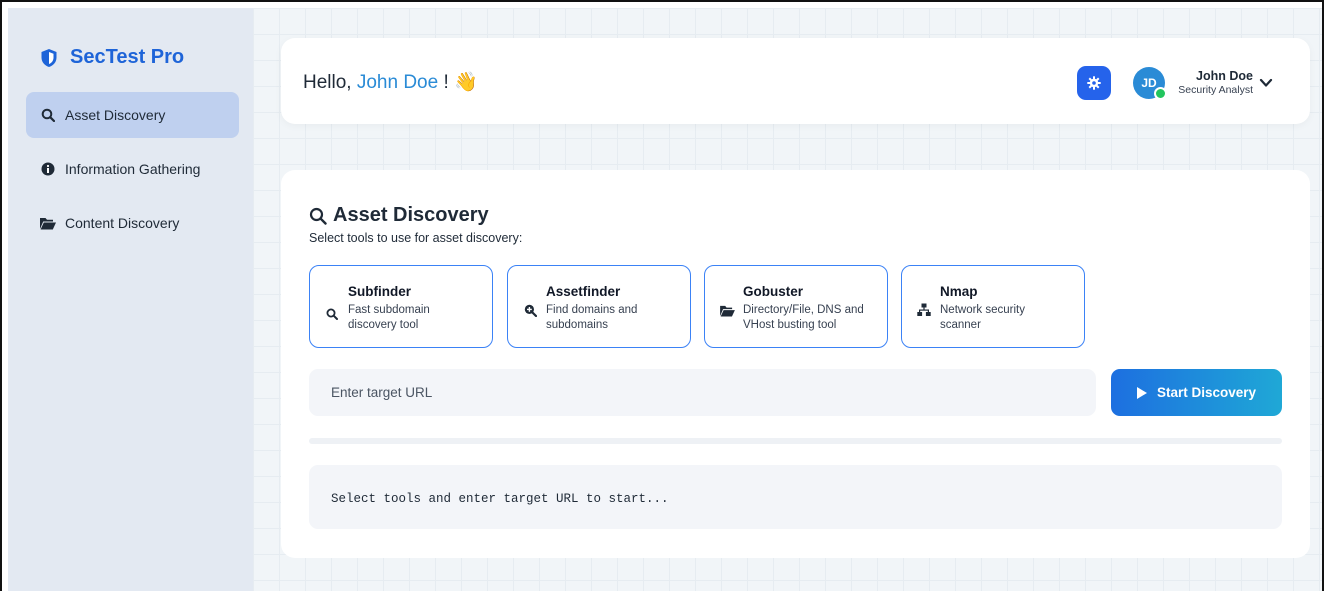 This screenshot has width=1324, height=591. I want to click on user-name: John Doe, so click(1224, 76).